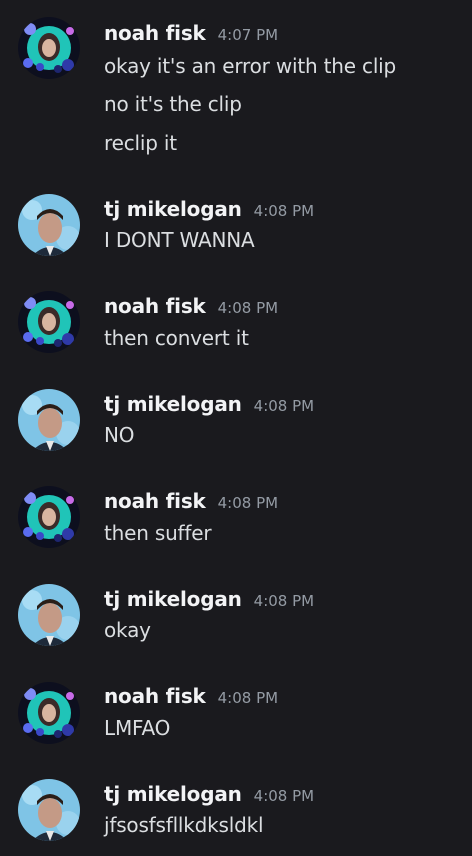 This screenshot has height=856, width=472. What do you see at coordinates (158, 533) in the screenshot?
I see `message-text: then suffer` at bounding box center [158, 533].